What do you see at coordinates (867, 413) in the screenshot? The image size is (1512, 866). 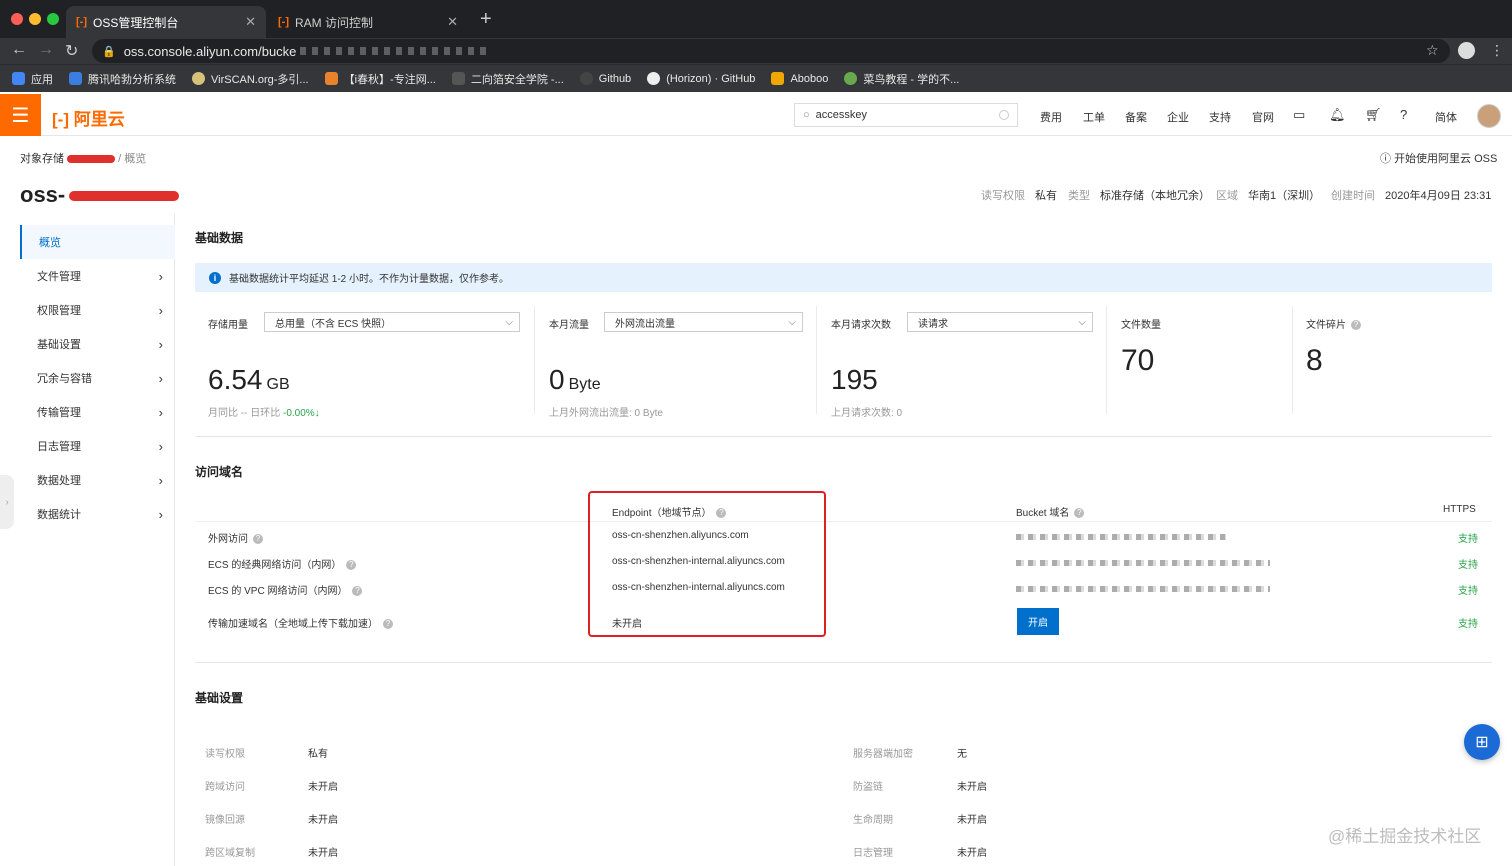 I see `requests-last-month: 上月请求次数: 0` at bounding box center [867, 413].